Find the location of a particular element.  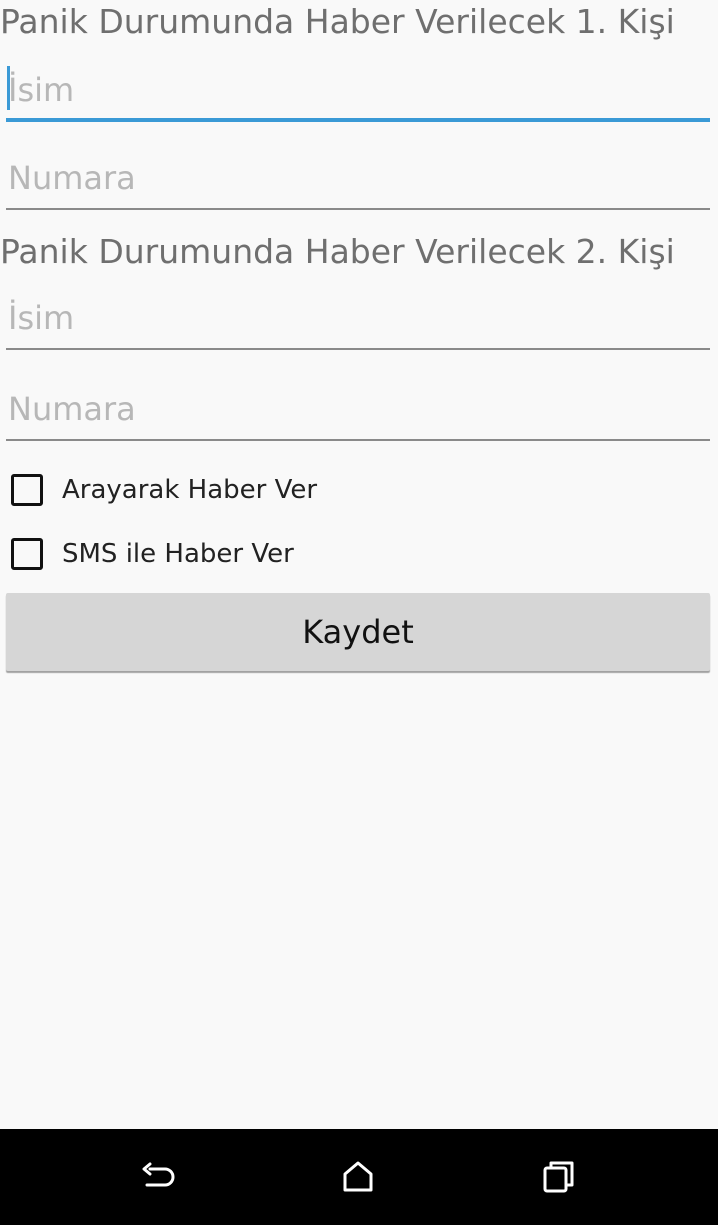

contact-2-name-placeholder: İsim is located at coordinates (41, 318).